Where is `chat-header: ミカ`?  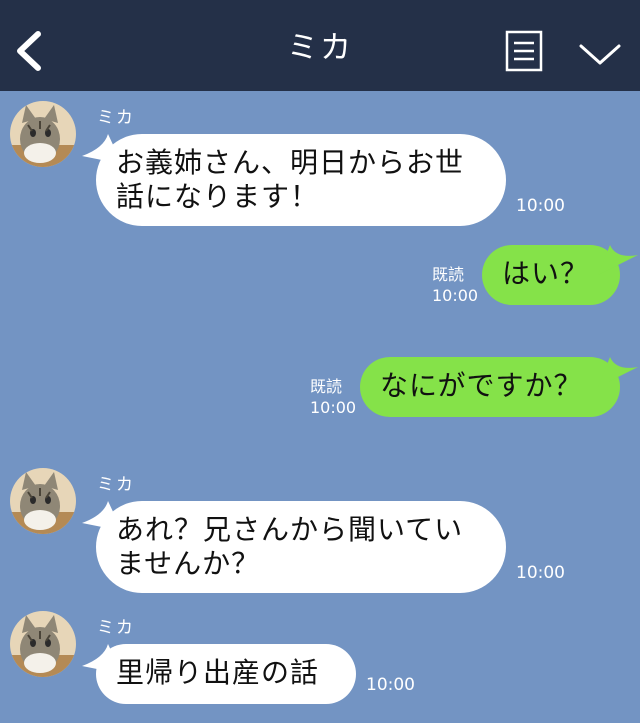
chat-header: ミカ is located at coordinates (320, 45).